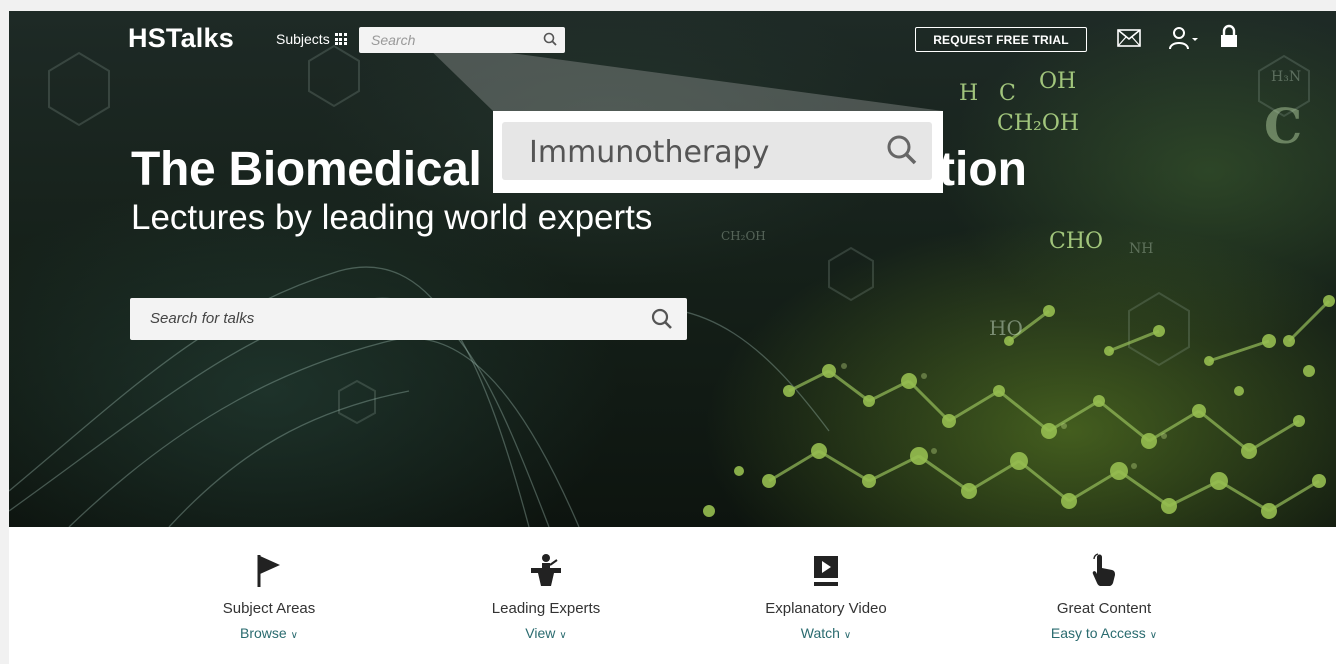 This screenshot has width=1336, height=664. Describe the element at coordinates (1141, 249) in the screenshot. I see `formula-text: NH` at that location.